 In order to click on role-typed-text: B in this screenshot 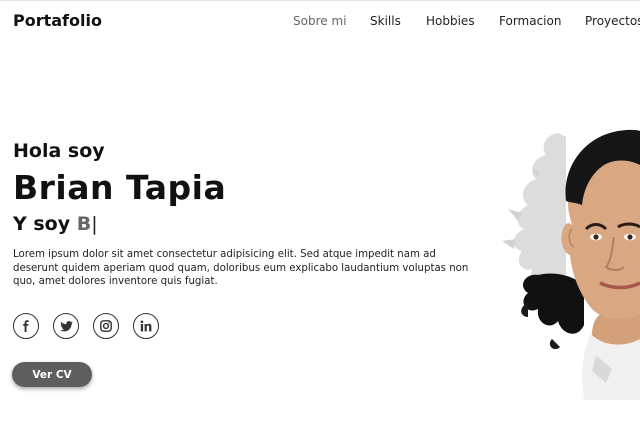, I will do `click(84, 224)`.